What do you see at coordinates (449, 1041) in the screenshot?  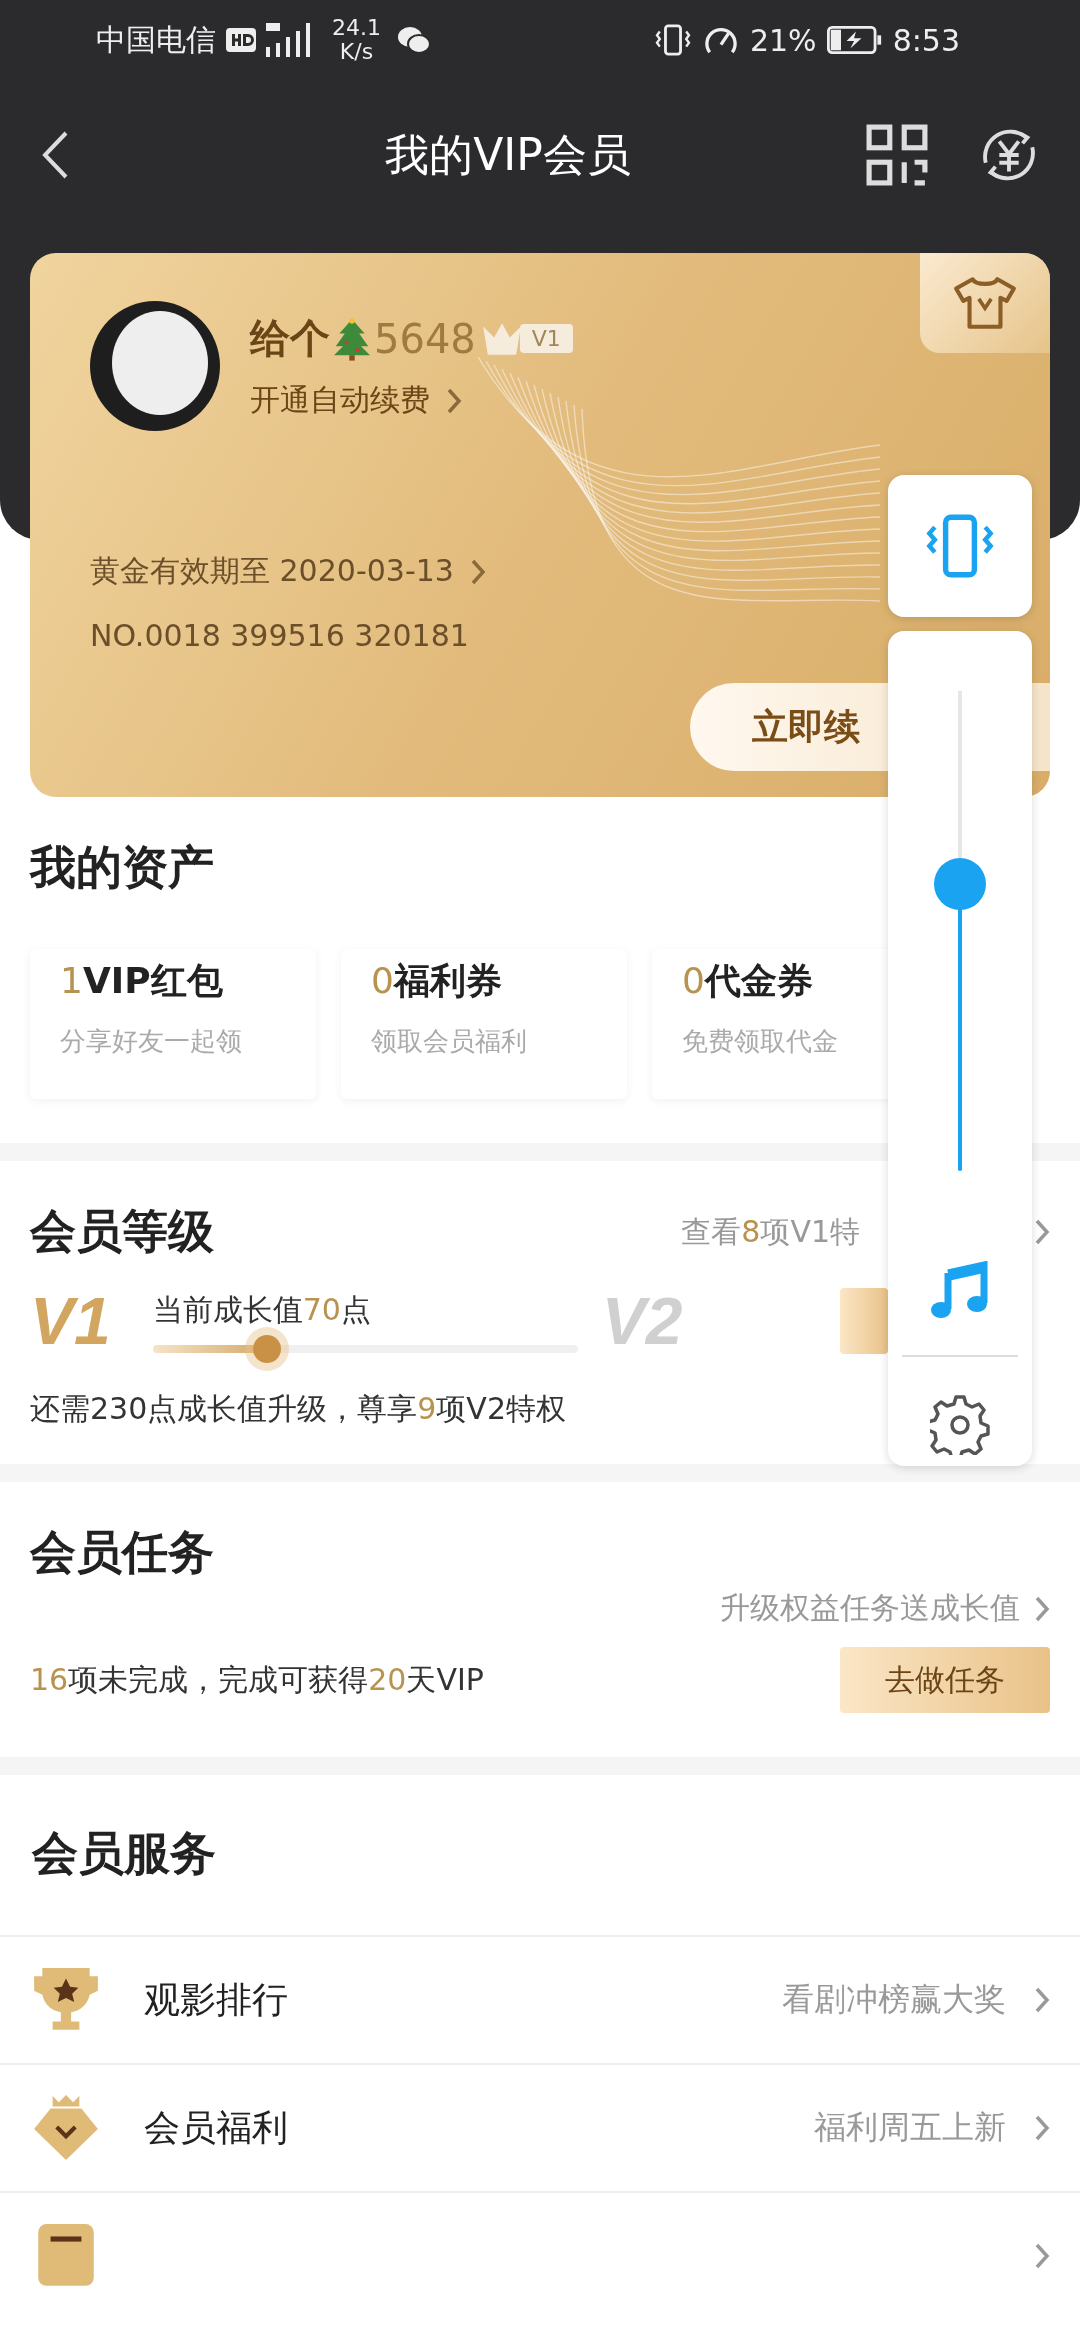 I see `asset-description: 领取会员福利` at bounding box center [449, 1041].